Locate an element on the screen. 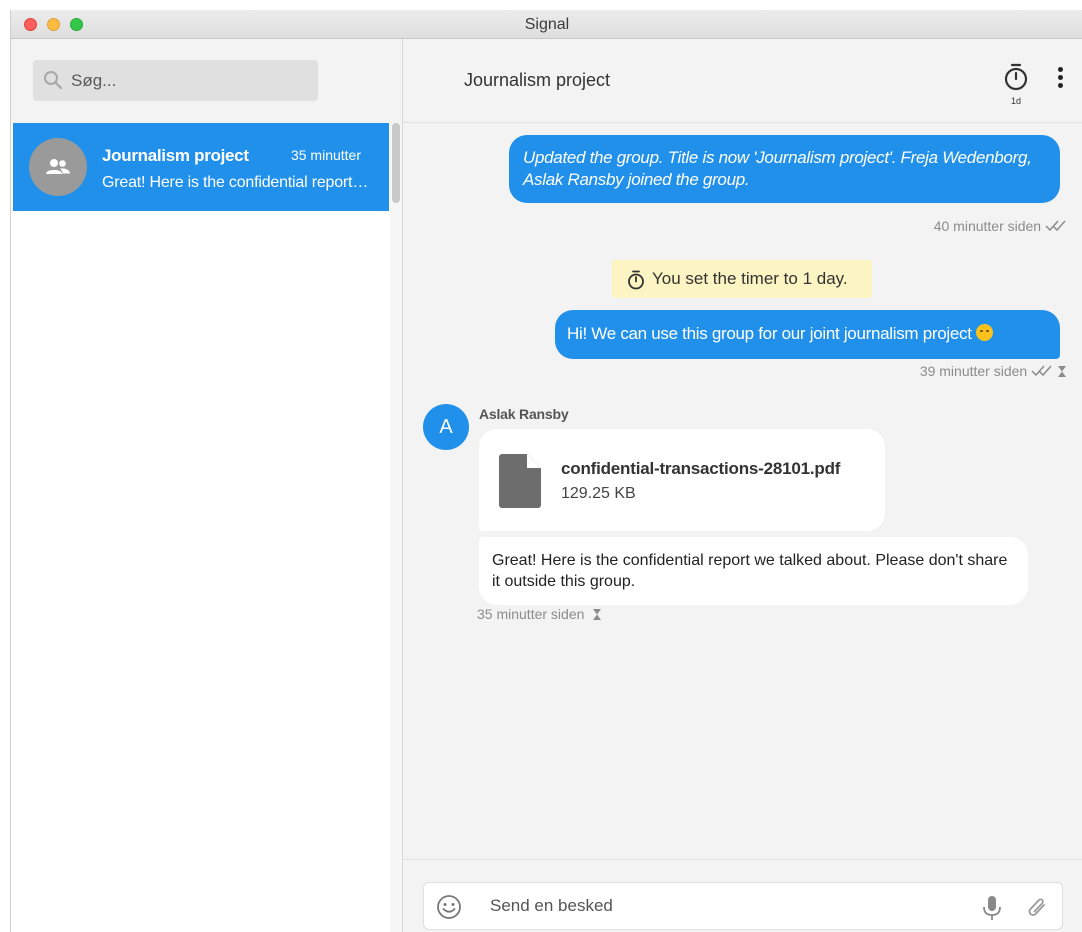 The width and height of the screenshot is (1082, 932). message-timestamp: 39 minutter siden is located at coordinates (973, 371).